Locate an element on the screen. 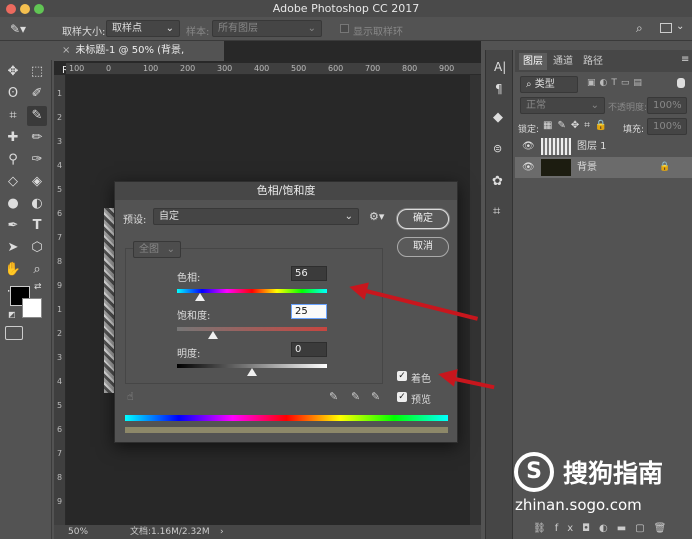 The image size is (692, 539). add-to-sample-icon: ✎ is located at coordinates (355, 396).